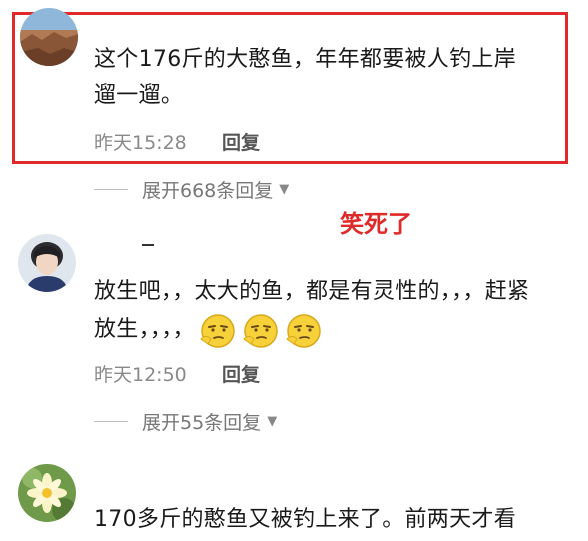 The width and height of the screenshot is (588, 541). I want to click on comment-time: 昨天15:28, so click(140, 143).